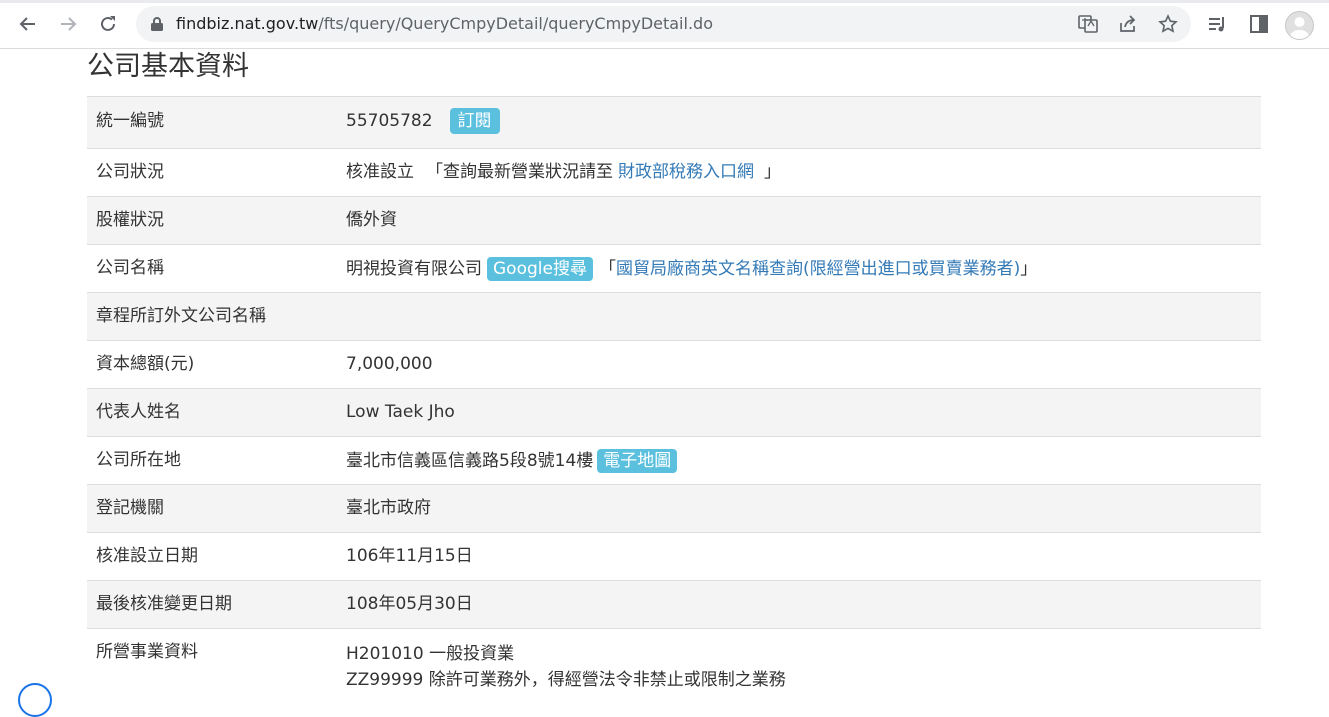 This screenshot has width=1329, height=717. I want to click on row-label: 公司名稱, so click(130, 268).